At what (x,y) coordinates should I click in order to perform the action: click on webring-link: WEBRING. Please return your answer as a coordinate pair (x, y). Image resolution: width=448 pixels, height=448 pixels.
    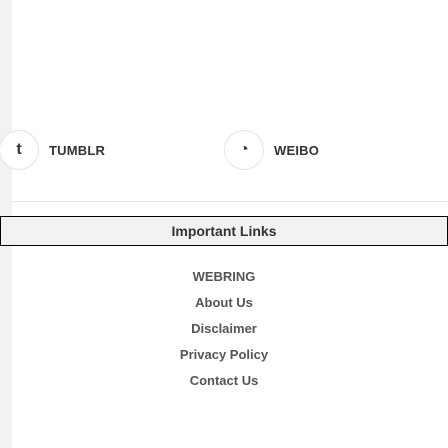
    Looking at the image, I should click on (224, 276).